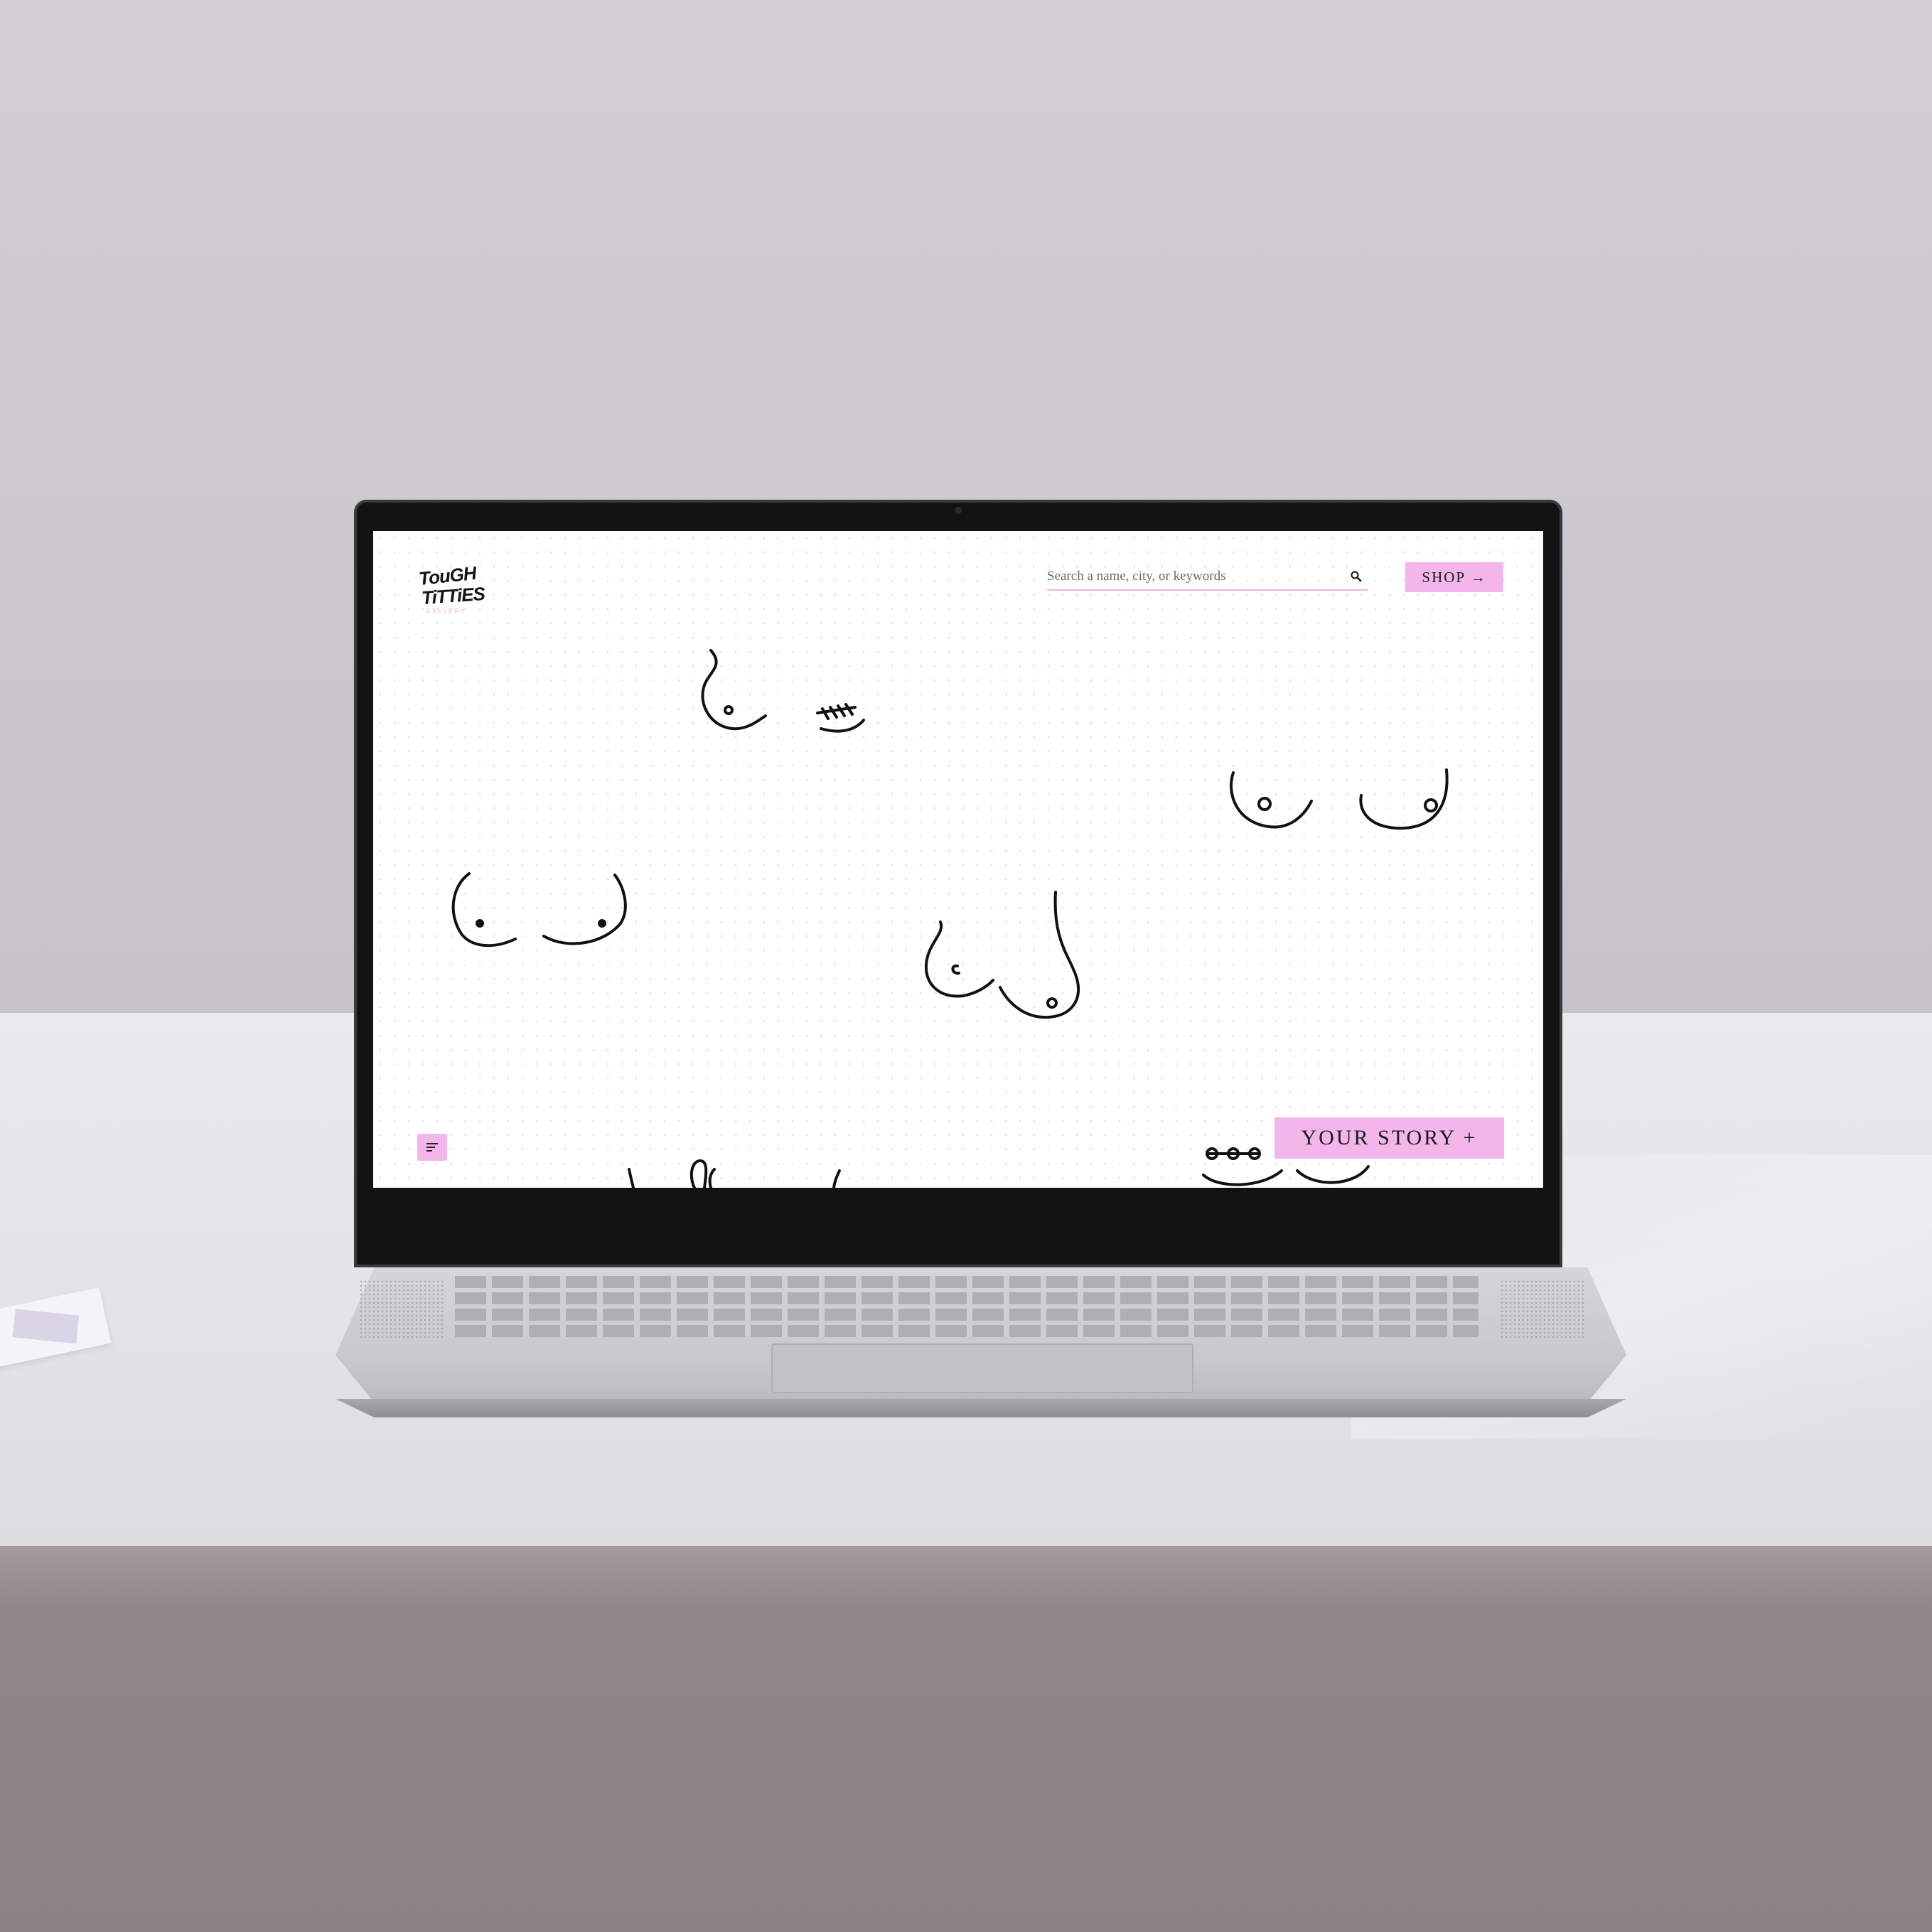 This screenshot has height=1932, width=1932. What do you see at coordinates (966, 1308) in the screenshot?
I see `keyboard` at bounding box center [966, 1308].